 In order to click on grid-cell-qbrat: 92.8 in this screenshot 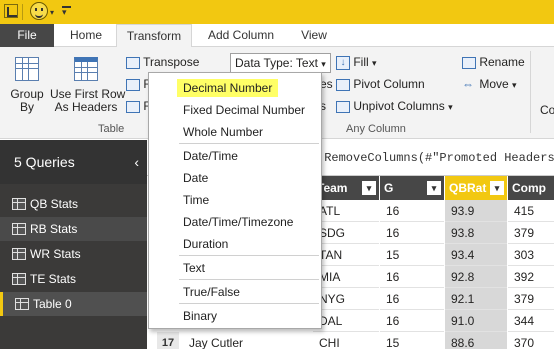, I will do `click(476, 277)`.